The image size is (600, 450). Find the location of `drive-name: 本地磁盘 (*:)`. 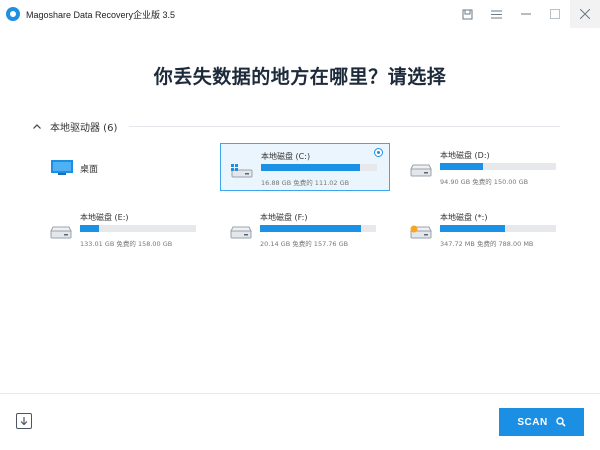

drive-name: 本地磁盘 (*:) is located at coordinates (464, 217).